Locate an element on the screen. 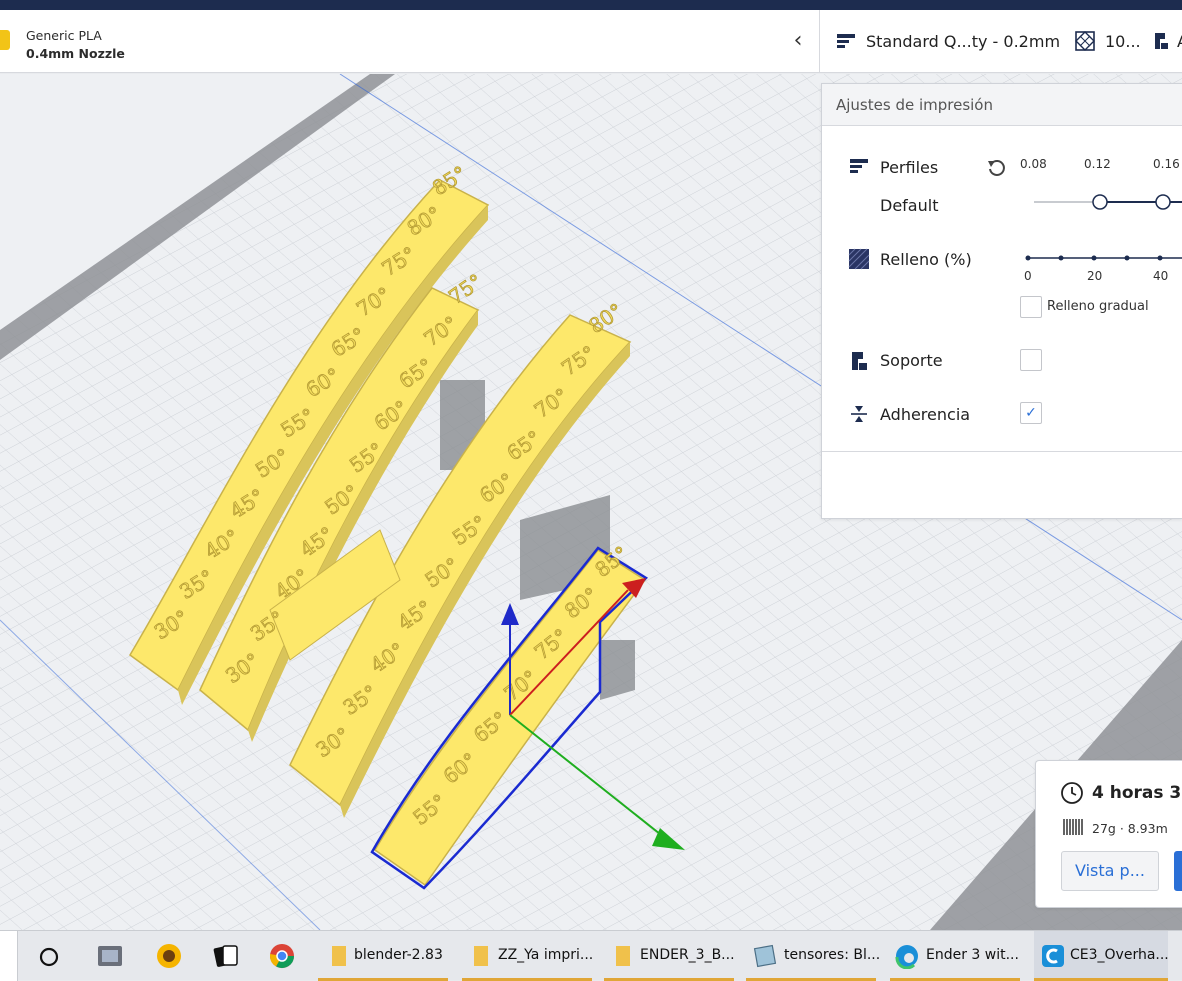 The width and height of the screenshot is (1182, 981). taskbar-label: blender-2.83 is located at coordinates (398, 955).